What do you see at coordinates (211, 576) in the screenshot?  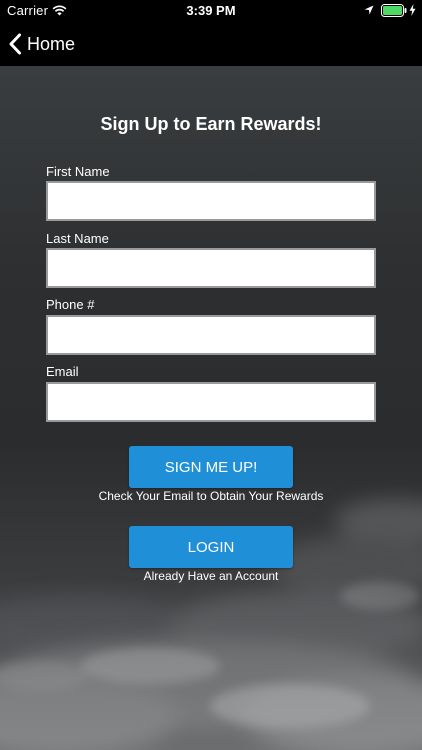 I see `login-caption: Already Have an Account` at bounding box center [211, 576].